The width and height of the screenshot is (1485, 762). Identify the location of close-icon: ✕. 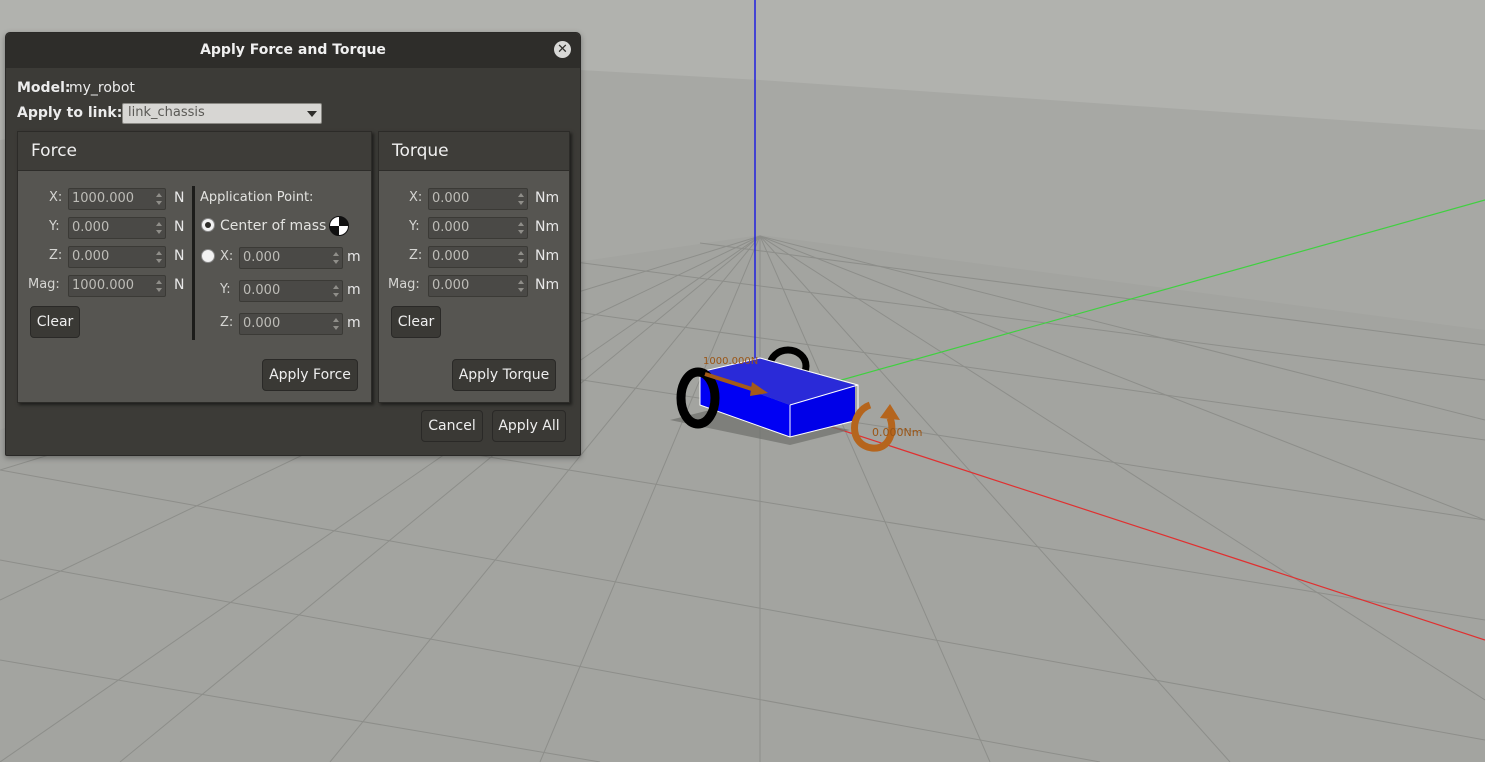
(562, 49).